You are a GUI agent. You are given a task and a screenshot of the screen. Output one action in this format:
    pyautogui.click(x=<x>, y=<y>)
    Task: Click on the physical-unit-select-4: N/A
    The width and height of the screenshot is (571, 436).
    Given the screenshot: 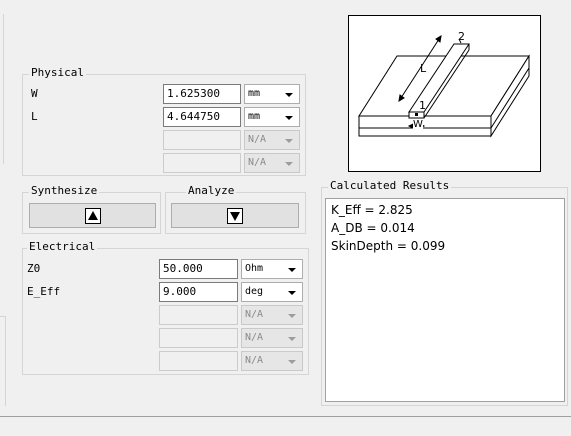 What is the action you would take?
    pyautogui.click(x=272, y=163)
    